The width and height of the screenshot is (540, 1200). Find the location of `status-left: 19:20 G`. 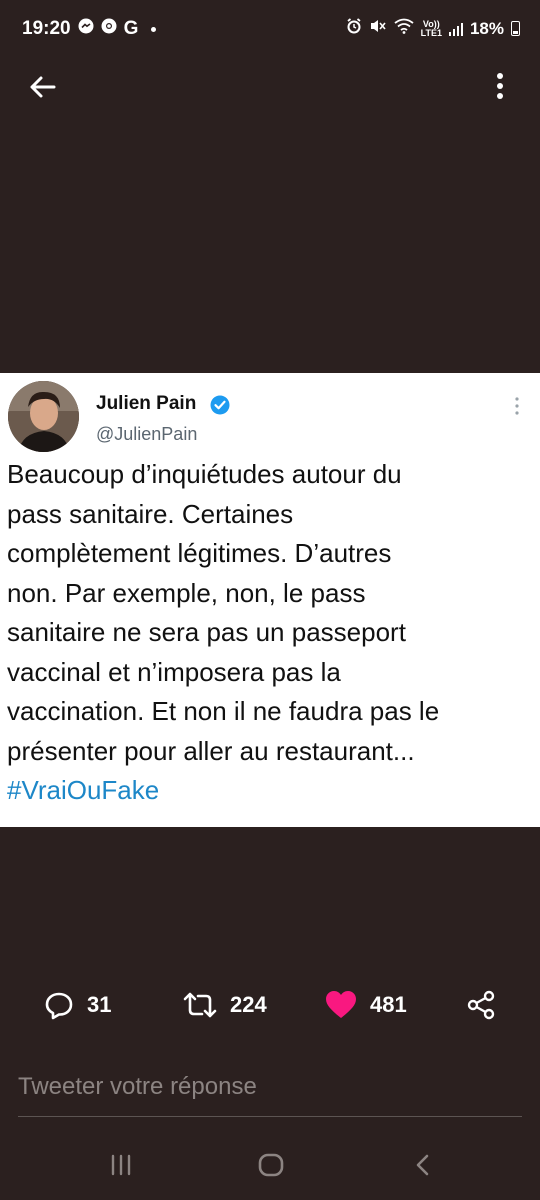

status-left: 19:20 G is located at coordinates (89, 29).